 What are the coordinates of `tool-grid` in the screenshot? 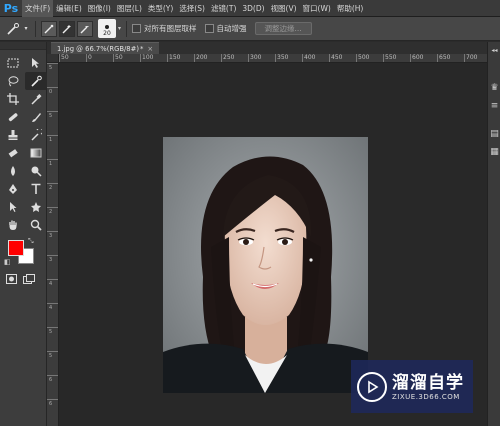 It's located at (23, 142).